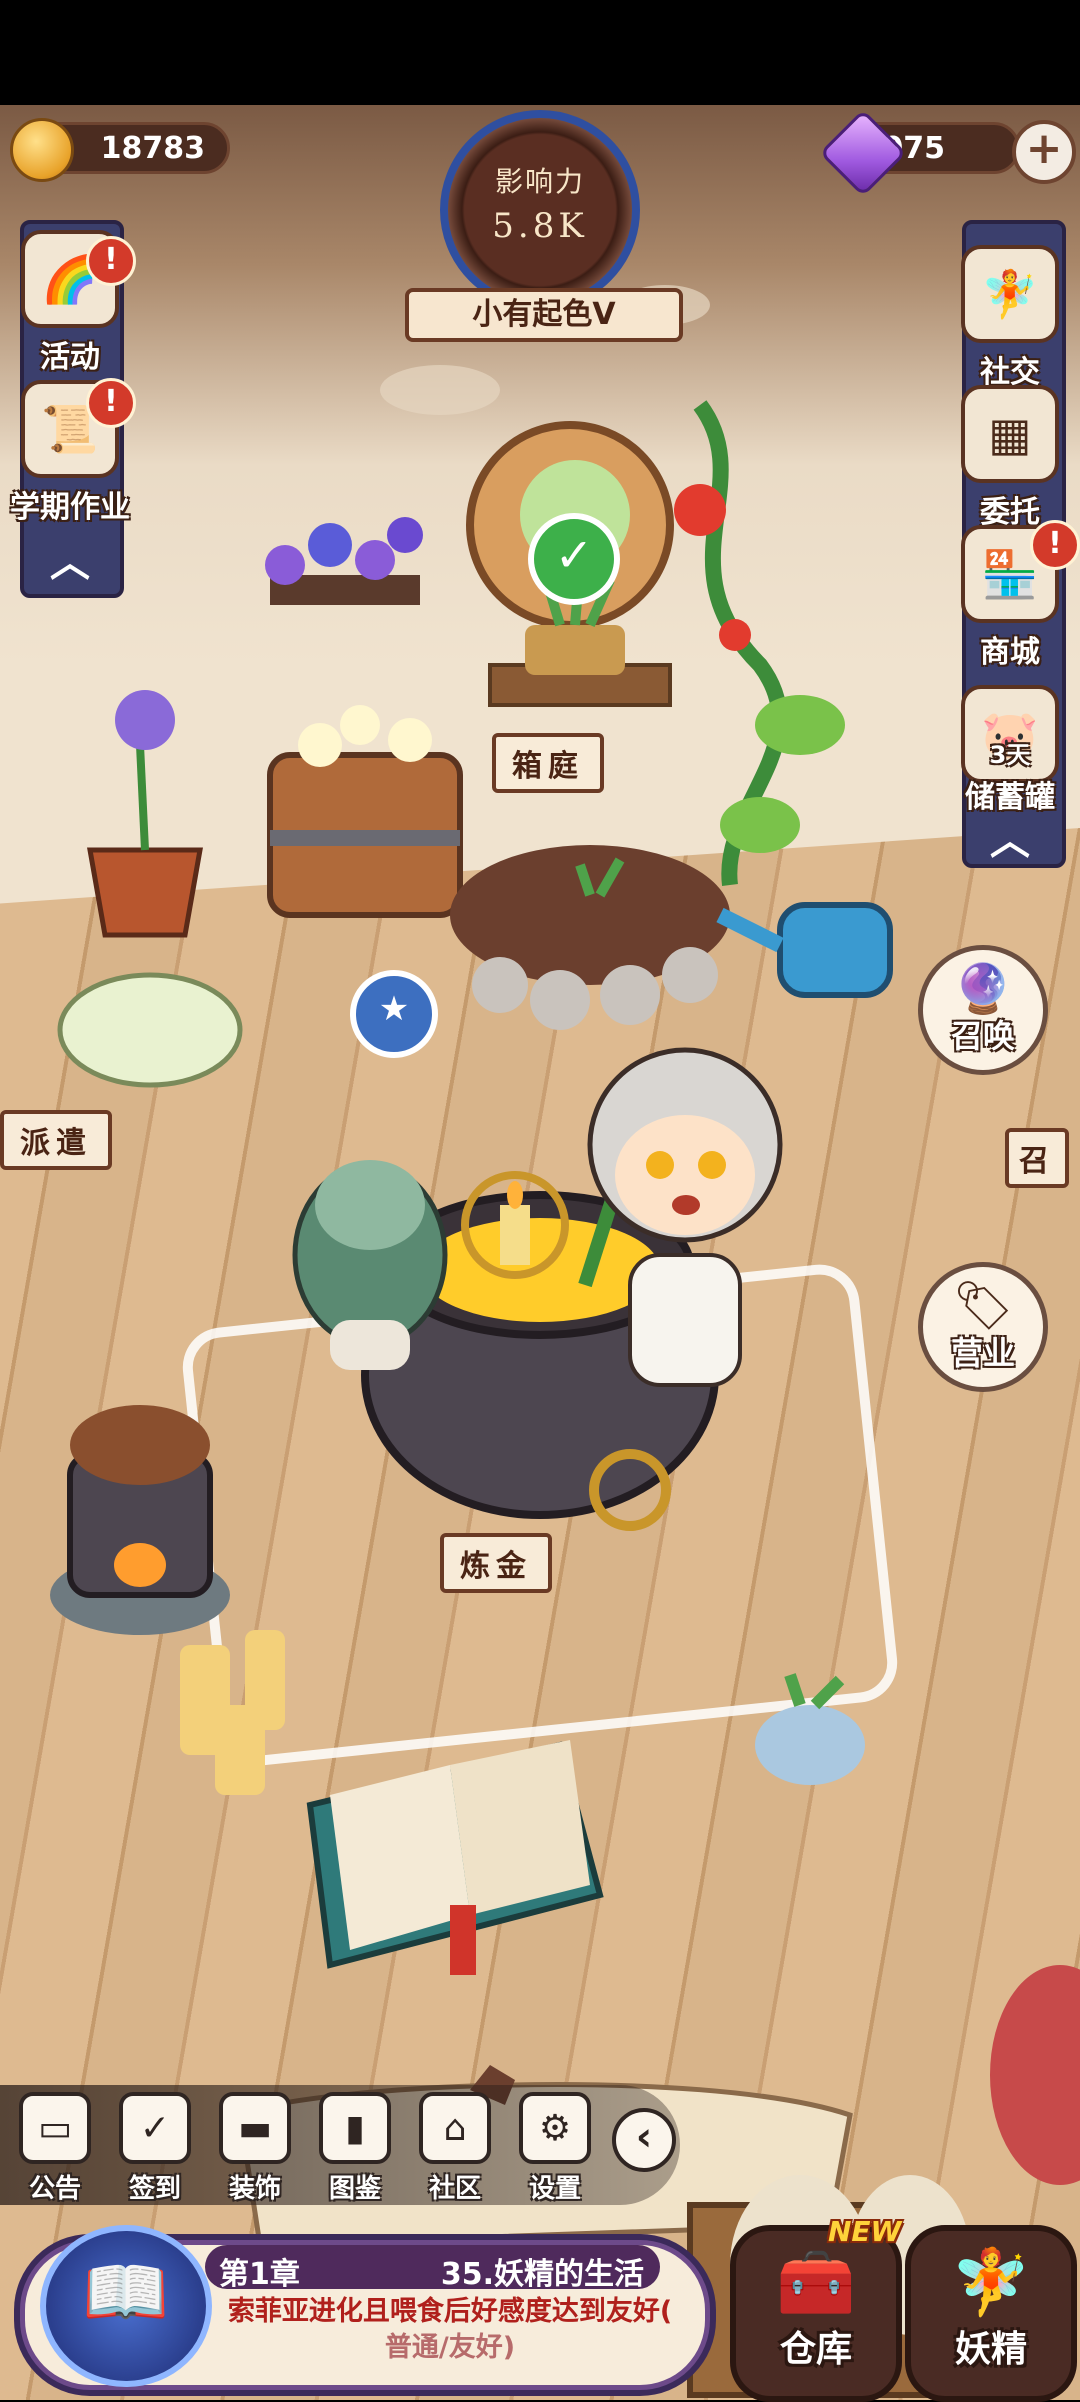  What do you see at coordinates (542, 2274) in the screenshot?
I see `quest-title: 35.妖精的生活` at bounding box center [542, 2274].